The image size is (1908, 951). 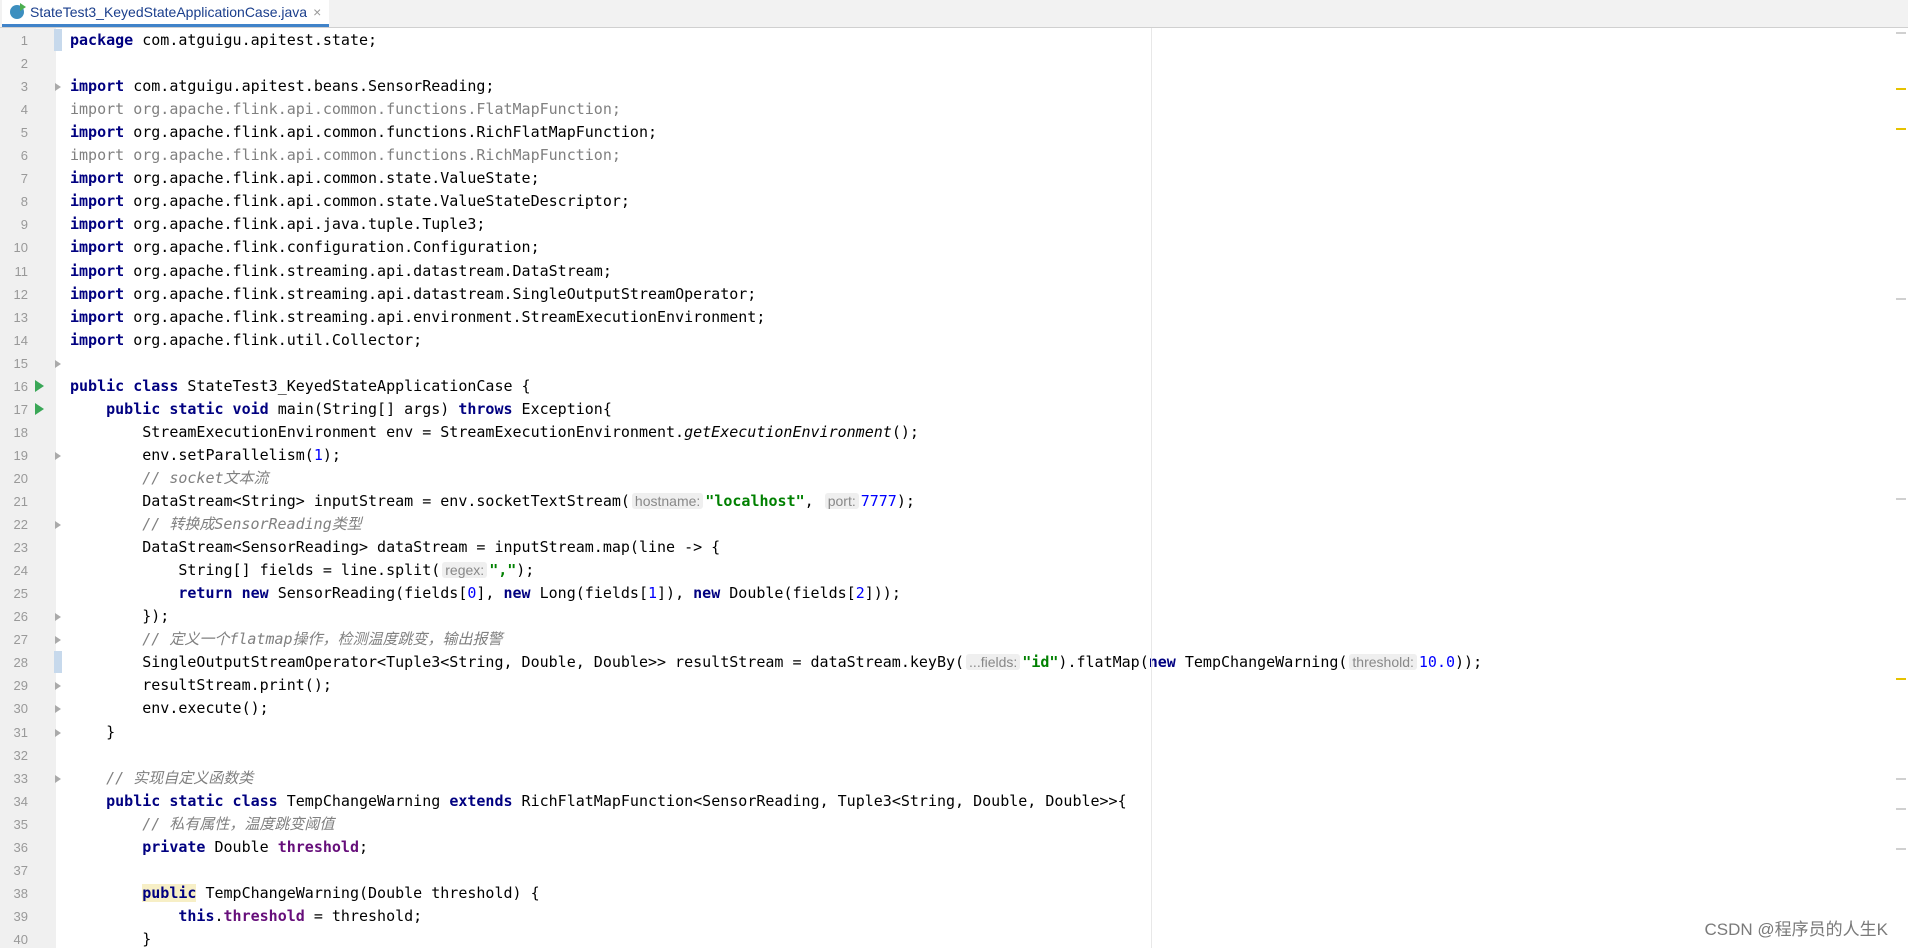 What do you see at coordinates (883, 593) in the screenshot?
I see `code-token: ]));` at bounding box center [883, 593].